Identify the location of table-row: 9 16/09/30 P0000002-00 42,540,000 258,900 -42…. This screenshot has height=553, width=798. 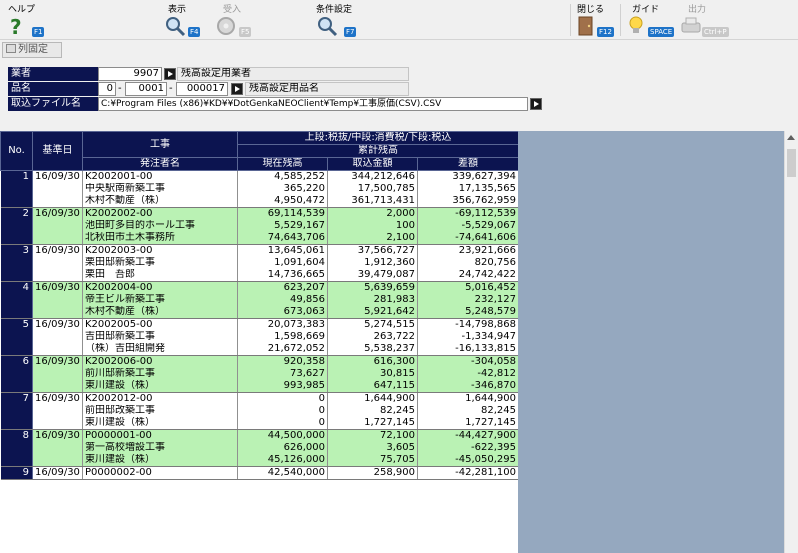
(259, 473).